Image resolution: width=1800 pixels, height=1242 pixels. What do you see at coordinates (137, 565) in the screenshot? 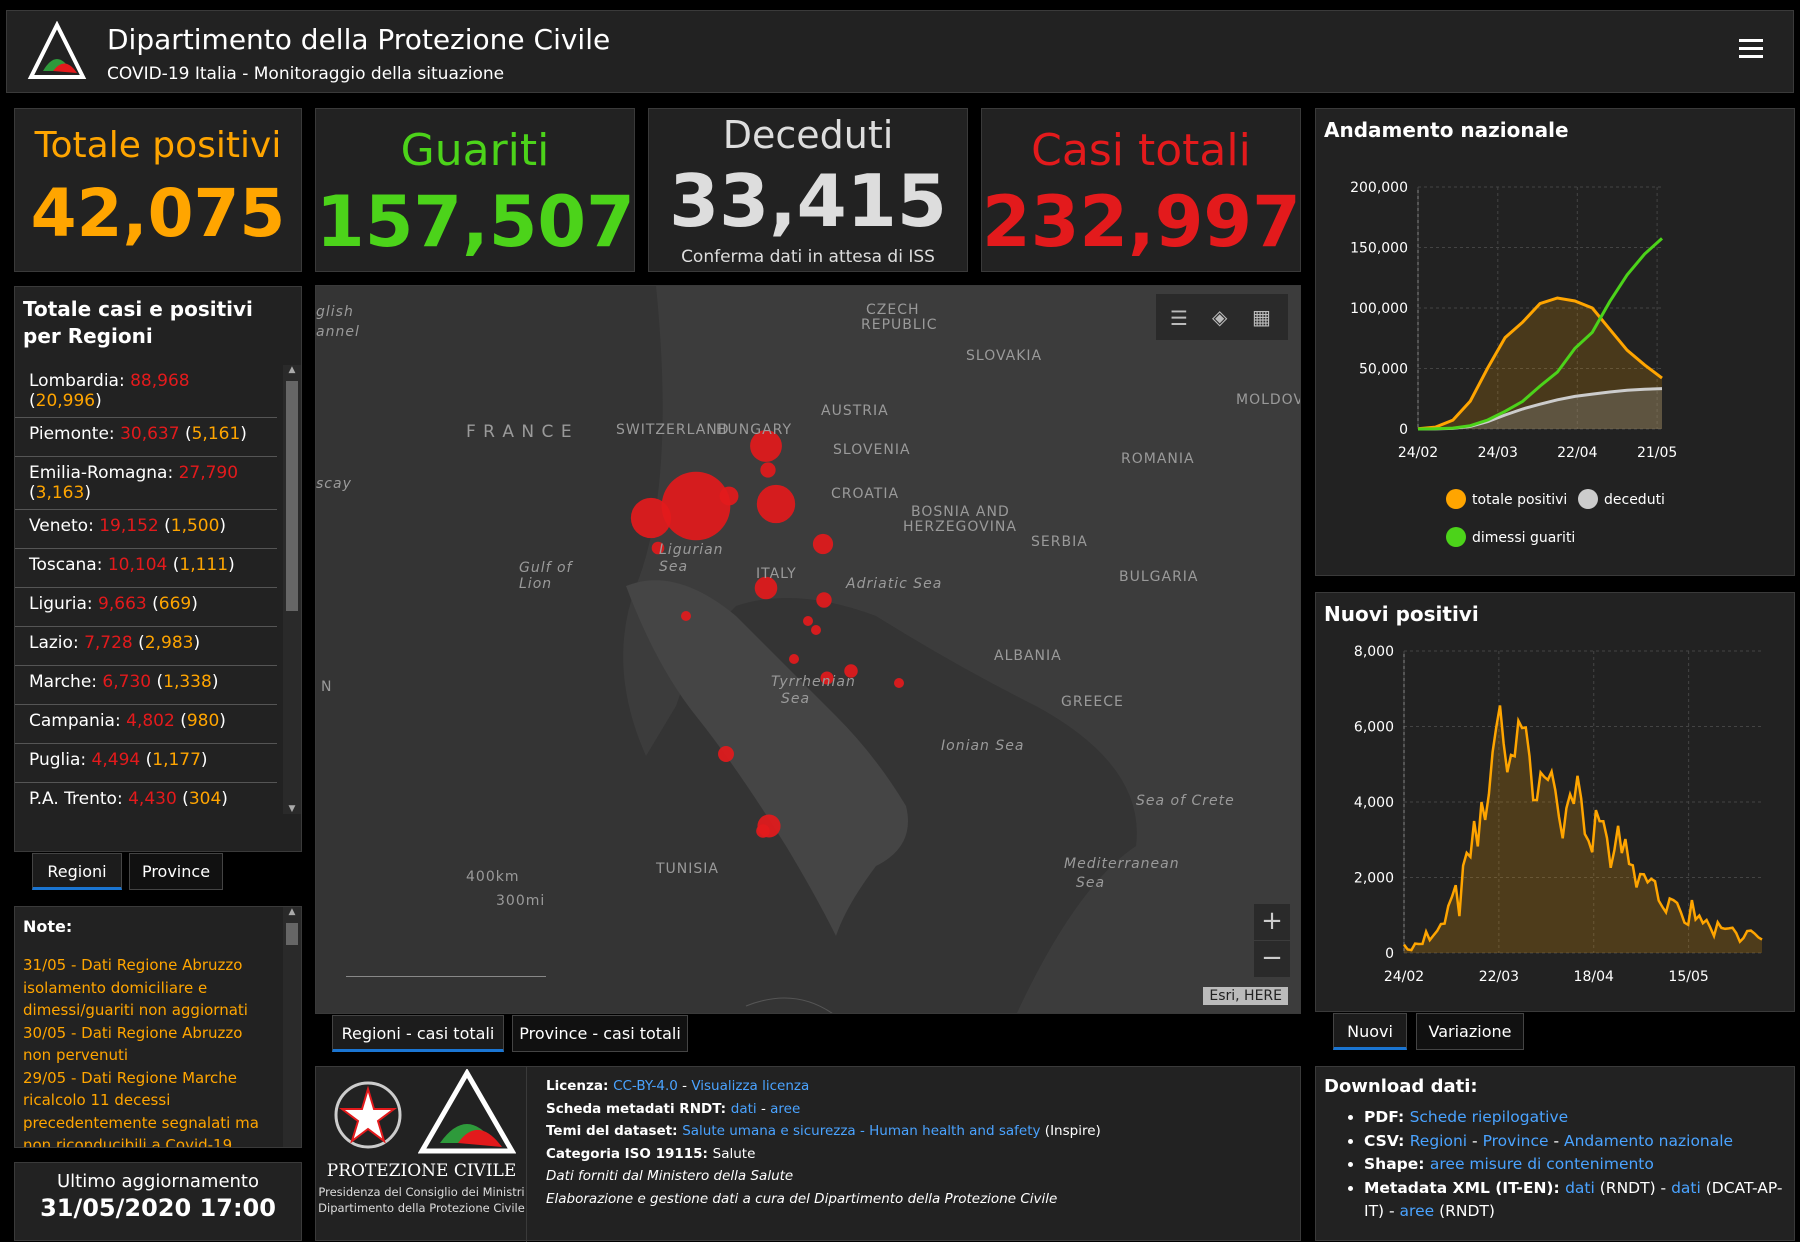
I see `region-total: 10,104` at bounding box center [137, 565].